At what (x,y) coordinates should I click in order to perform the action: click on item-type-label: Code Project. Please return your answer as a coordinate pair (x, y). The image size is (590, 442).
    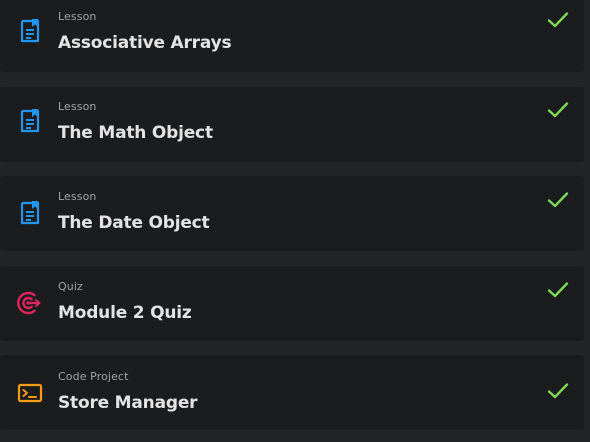
    Looking at the image, I should click on (93, 376).